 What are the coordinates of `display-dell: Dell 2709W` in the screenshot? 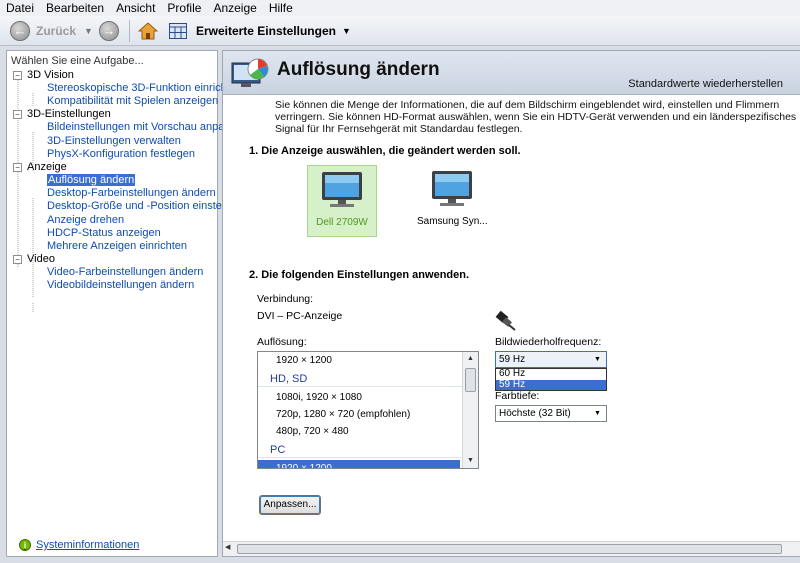 It's located at (342, 201).